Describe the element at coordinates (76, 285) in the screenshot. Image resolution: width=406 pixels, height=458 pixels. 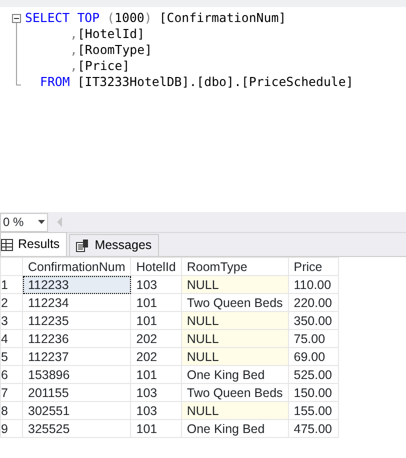
I see `table-cell: 112233` at that location.